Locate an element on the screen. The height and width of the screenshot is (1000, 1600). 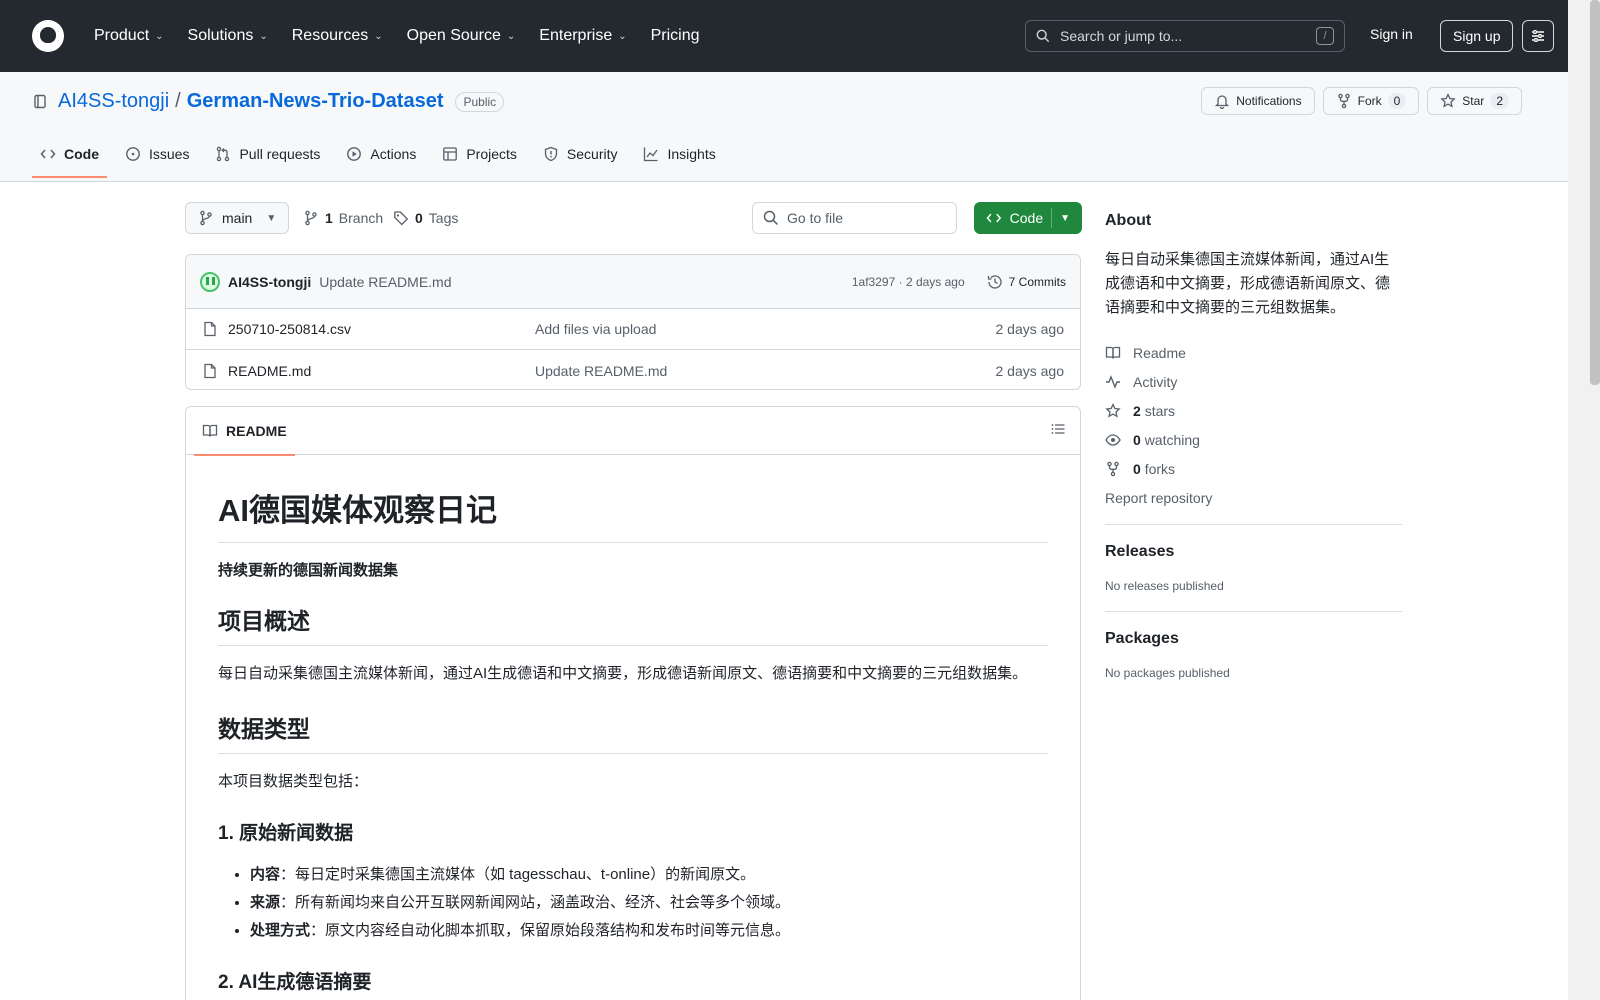
history-icon is located at coordinates (994, 281).